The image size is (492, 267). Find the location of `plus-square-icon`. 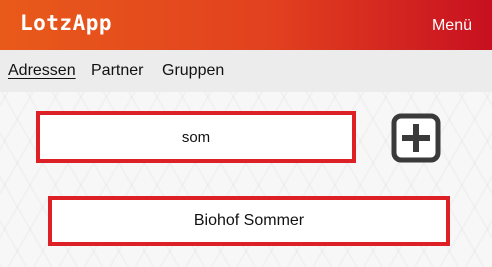

plus-square-icon is located at coordinates (416, 138).